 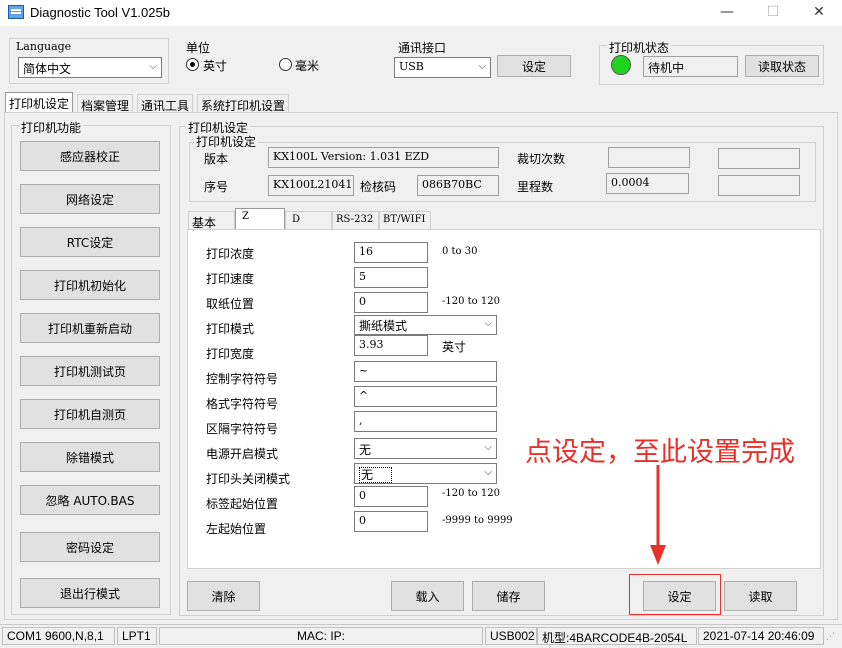 What do you see at coordinates (90, 199) in the screenshot?
I see `network-settings-button: 网络设定` at bounding box center [90, 199].